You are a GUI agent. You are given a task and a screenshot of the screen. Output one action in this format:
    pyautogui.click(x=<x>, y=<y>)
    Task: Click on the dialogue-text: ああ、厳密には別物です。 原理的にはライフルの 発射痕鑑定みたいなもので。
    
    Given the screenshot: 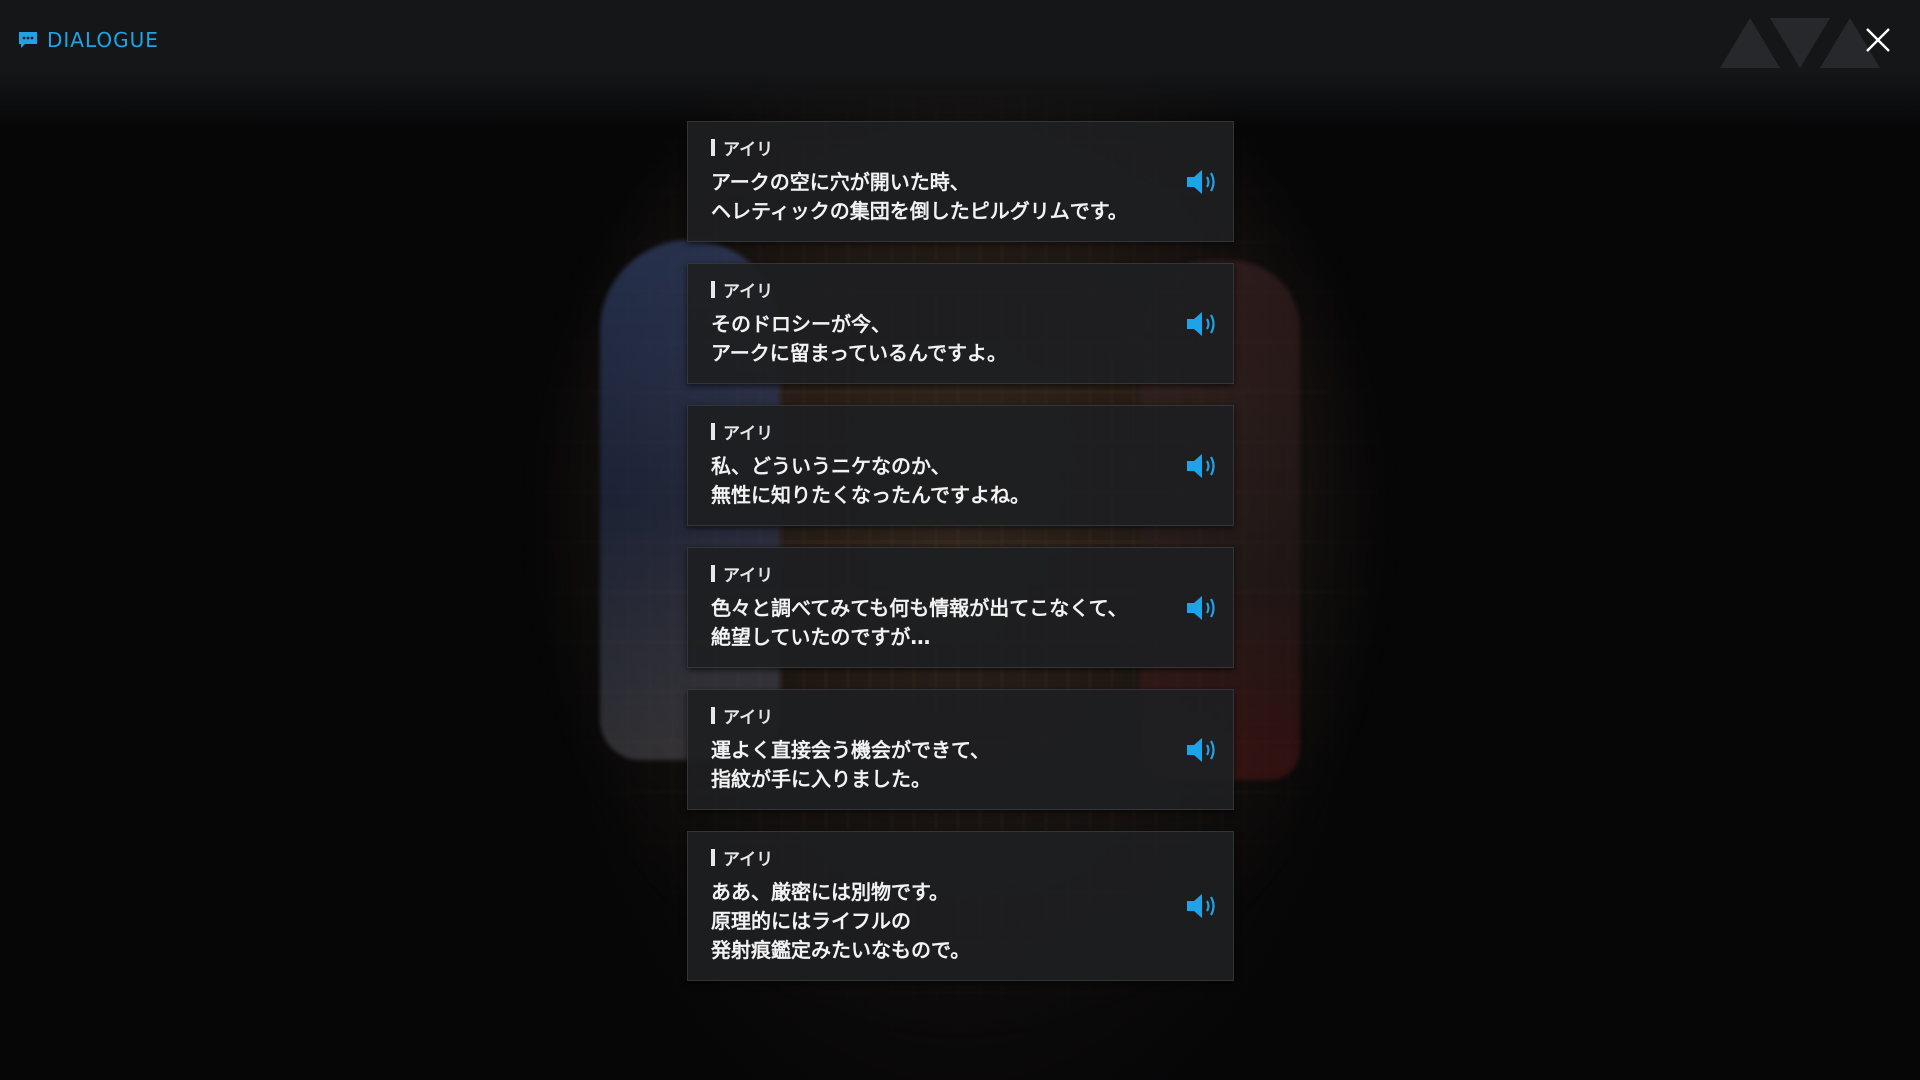 What is the action you would take?
    pyautogui.click(x=841, y=921)
    